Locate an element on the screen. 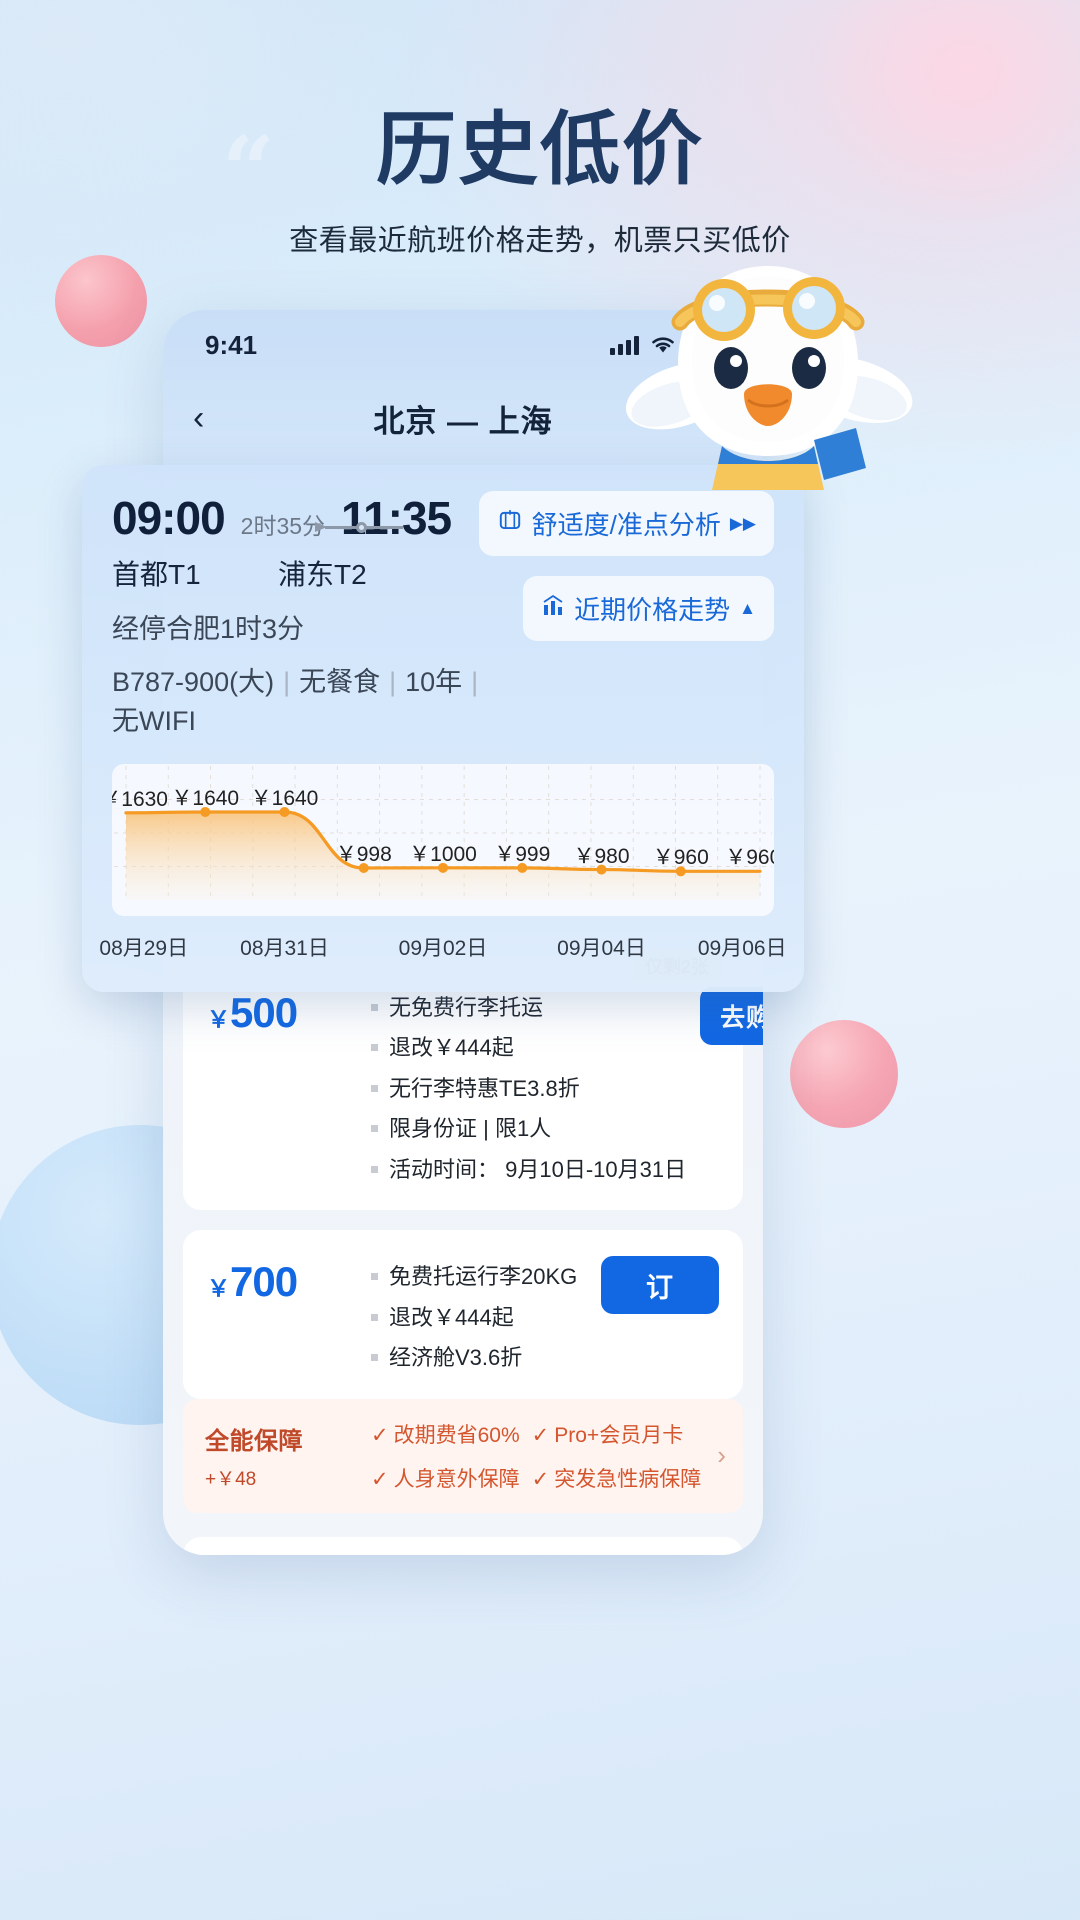  background-blob-pink-right is located at coordinates (844, 1074).